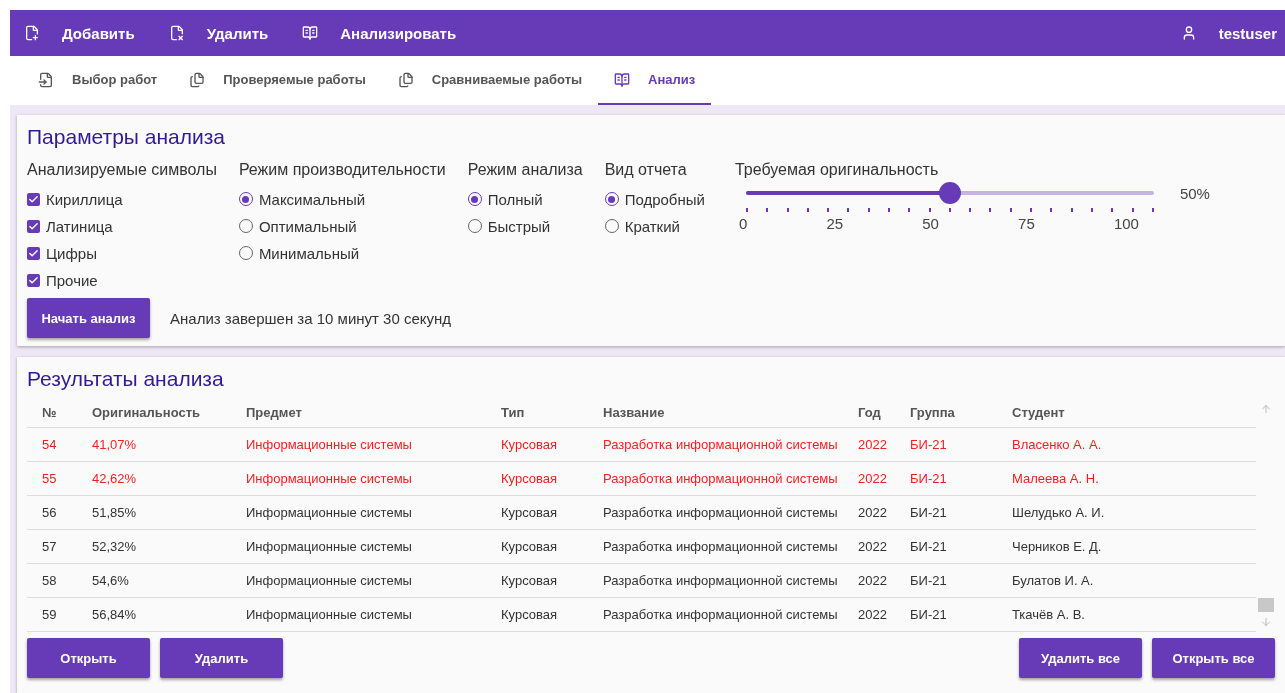 Image resolution: width=1285 pixels, height=693 pixels. What do you see at coordinates (88, 318) in the screenshot?
I see `start-analysis-button: Начать анализ` at bounding box center [88, 318].